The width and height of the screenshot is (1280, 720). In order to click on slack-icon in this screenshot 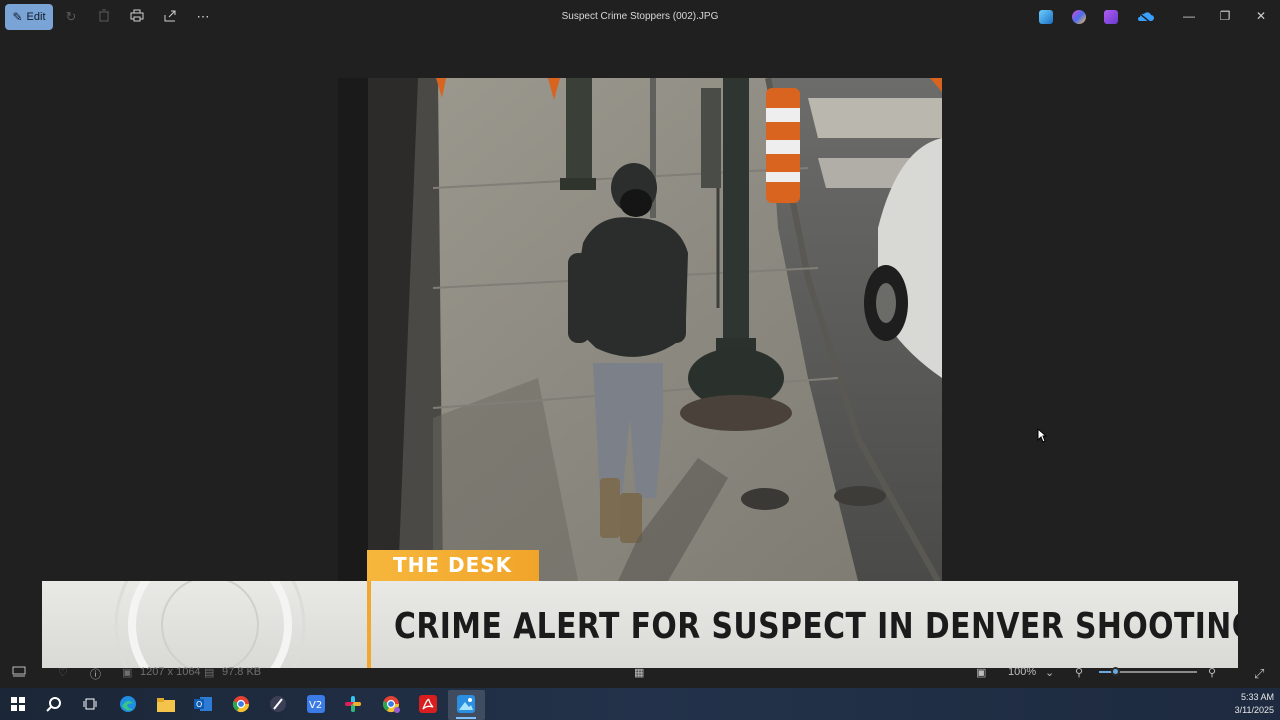, I will do `click(353, 704)`.